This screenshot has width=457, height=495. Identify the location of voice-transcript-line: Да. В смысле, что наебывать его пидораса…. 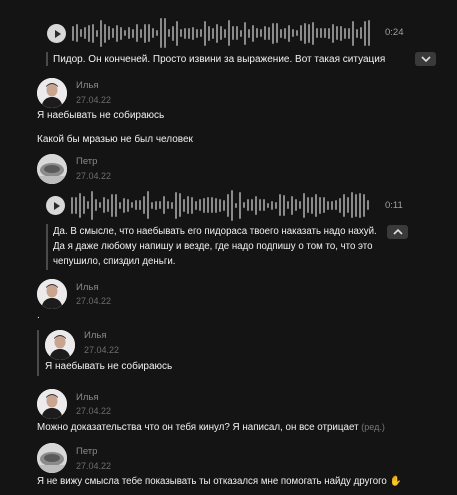
(215, 231).